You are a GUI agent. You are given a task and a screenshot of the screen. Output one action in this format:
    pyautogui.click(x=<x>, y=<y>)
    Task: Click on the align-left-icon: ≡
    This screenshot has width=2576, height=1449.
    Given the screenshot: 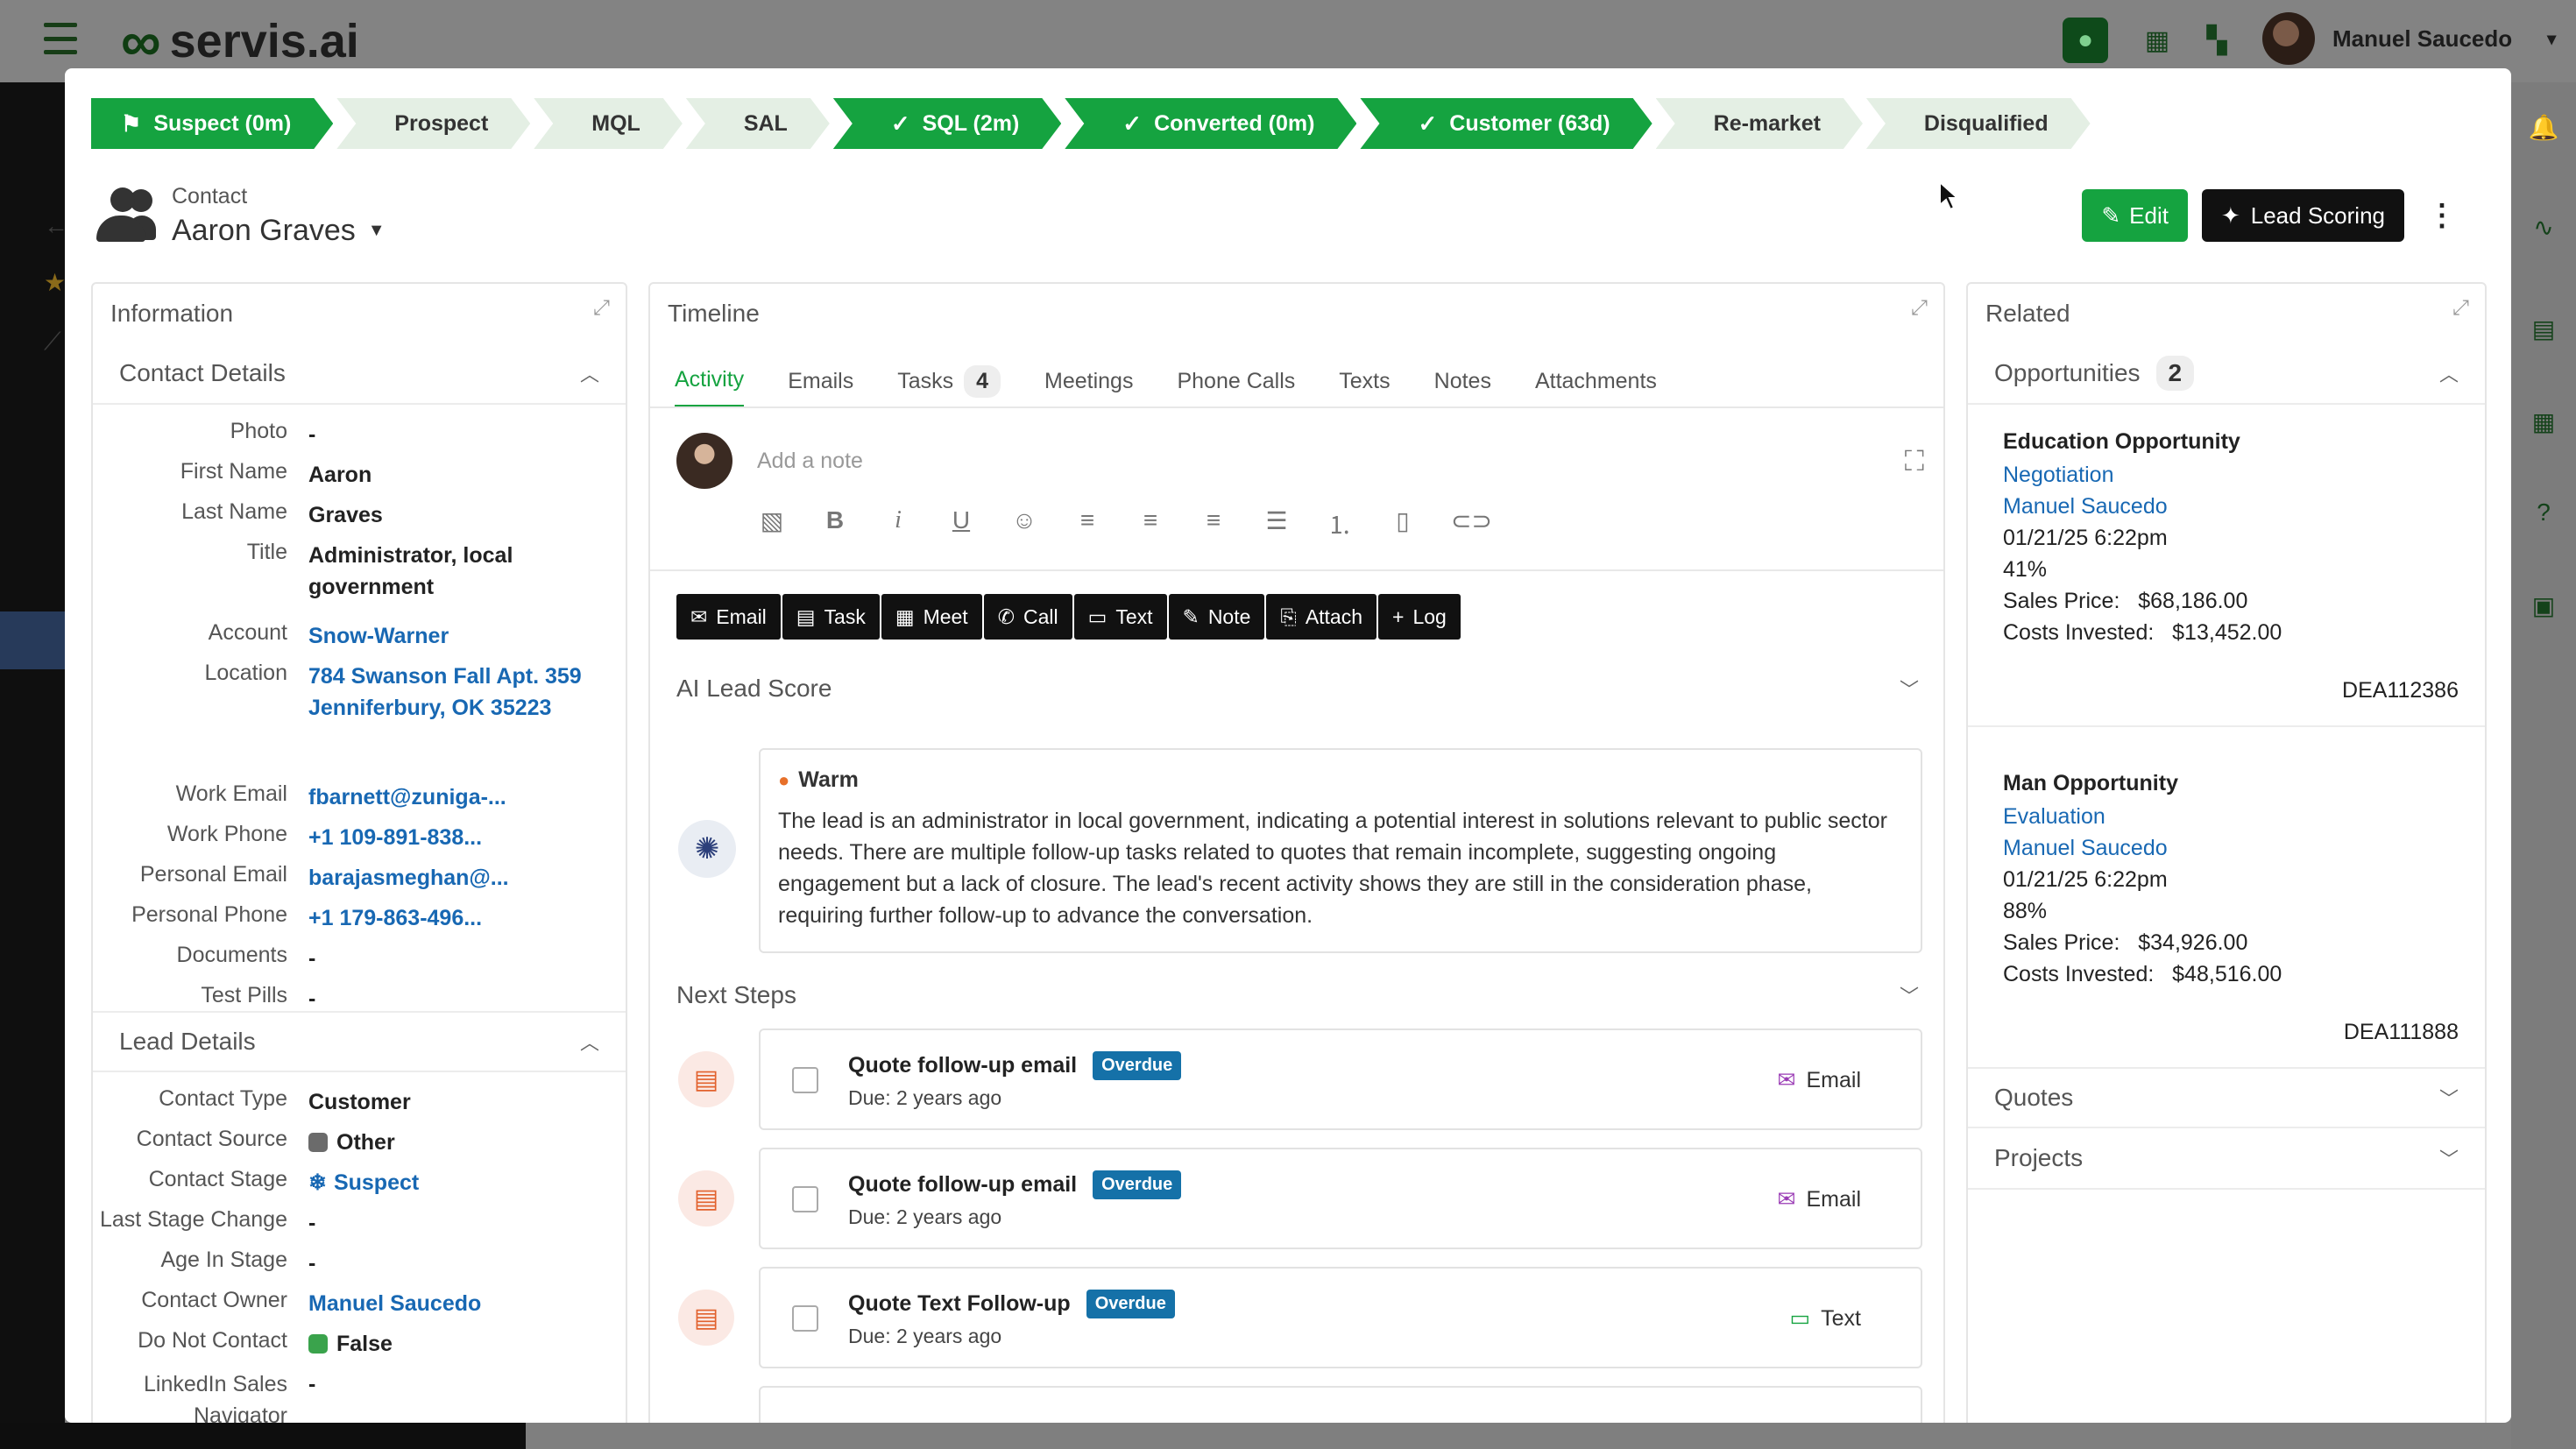 What is the action you would take?
    pyautogui.click(x=1087, y=523)
    